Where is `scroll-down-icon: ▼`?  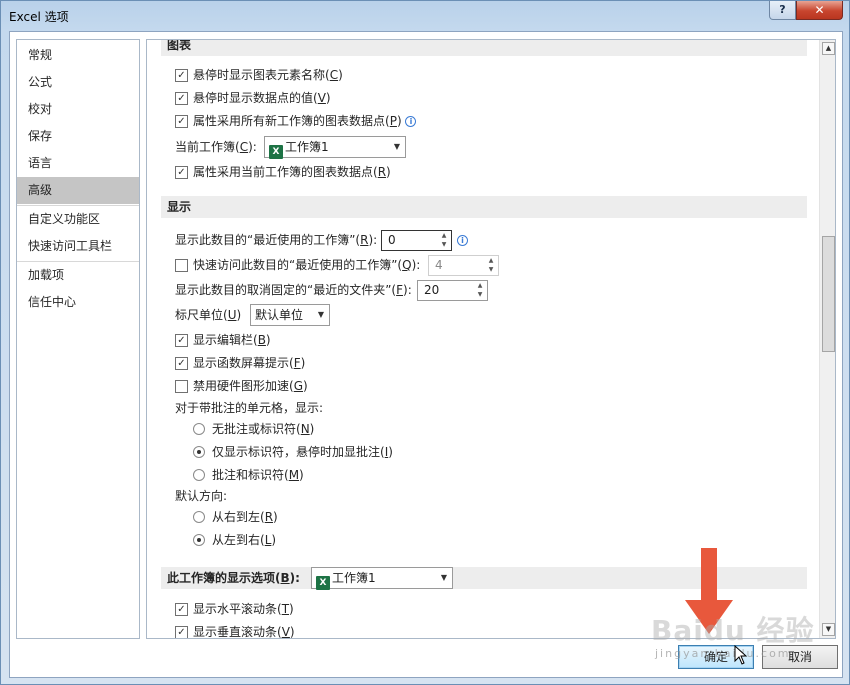 scroll-down-icon: ▼ is located at coordinates (828, 629).